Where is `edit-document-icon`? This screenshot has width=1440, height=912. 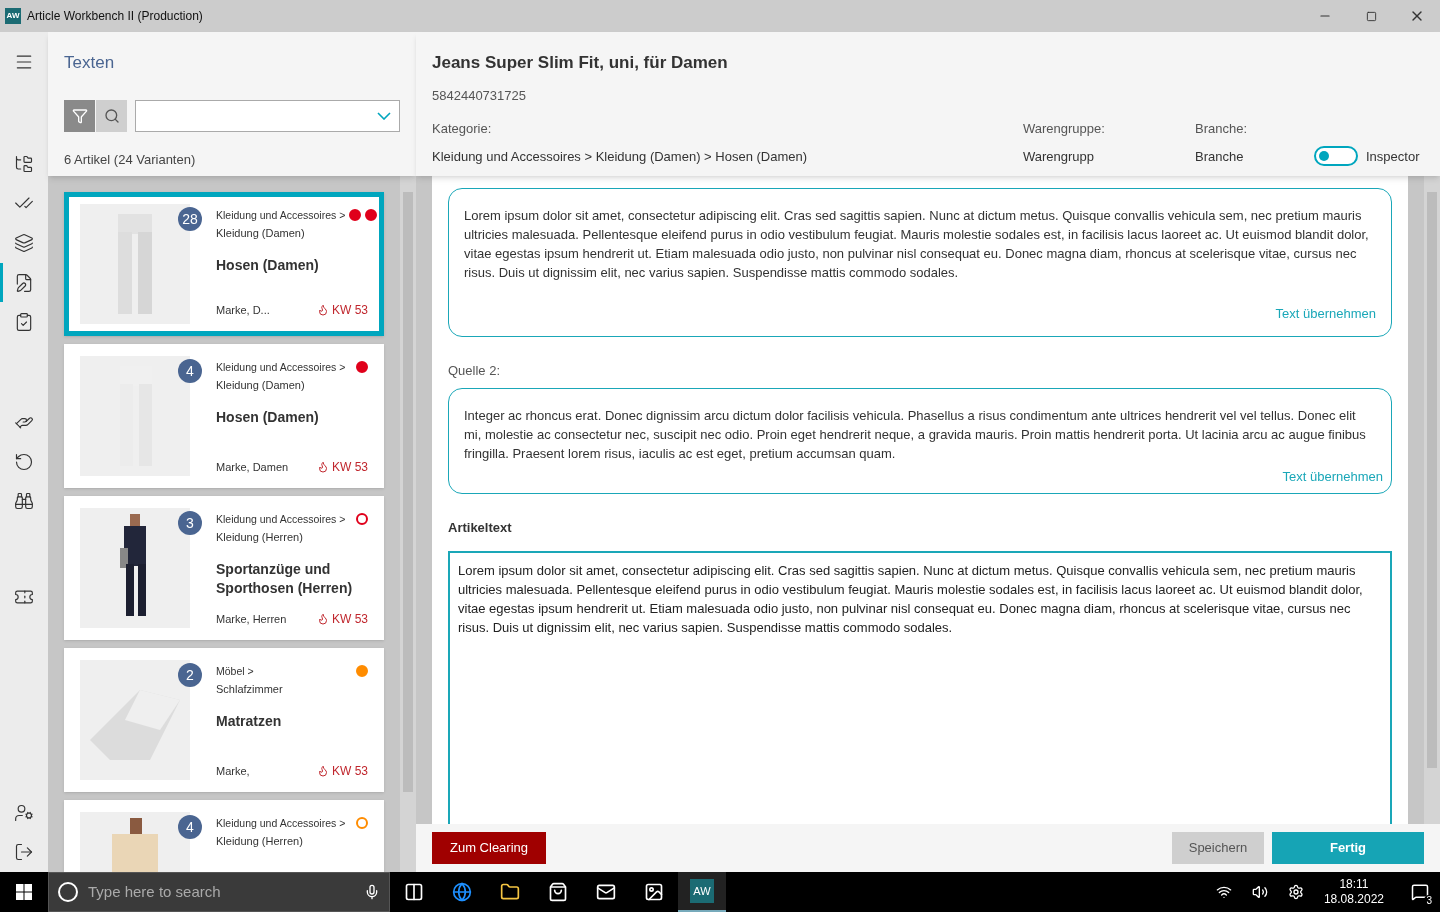 edit-document-icon is located at coordinates (24, 282).